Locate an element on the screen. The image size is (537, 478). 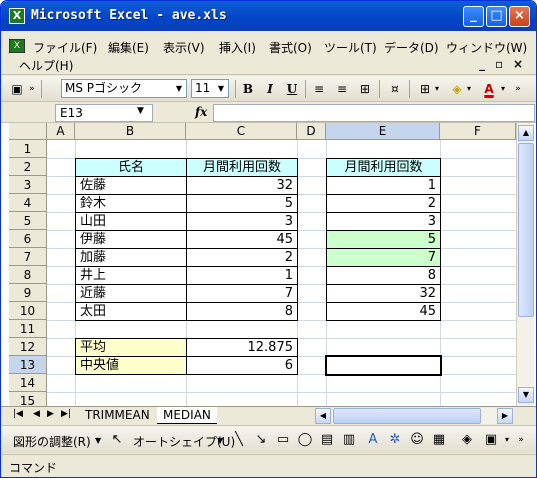
row-header: 3 is located at coordinates (28, 185).